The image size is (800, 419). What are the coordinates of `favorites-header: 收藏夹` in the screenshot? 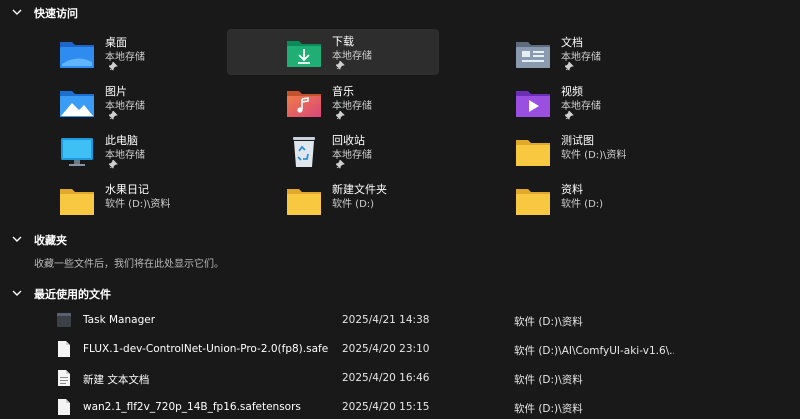 It's located at (400, 239).